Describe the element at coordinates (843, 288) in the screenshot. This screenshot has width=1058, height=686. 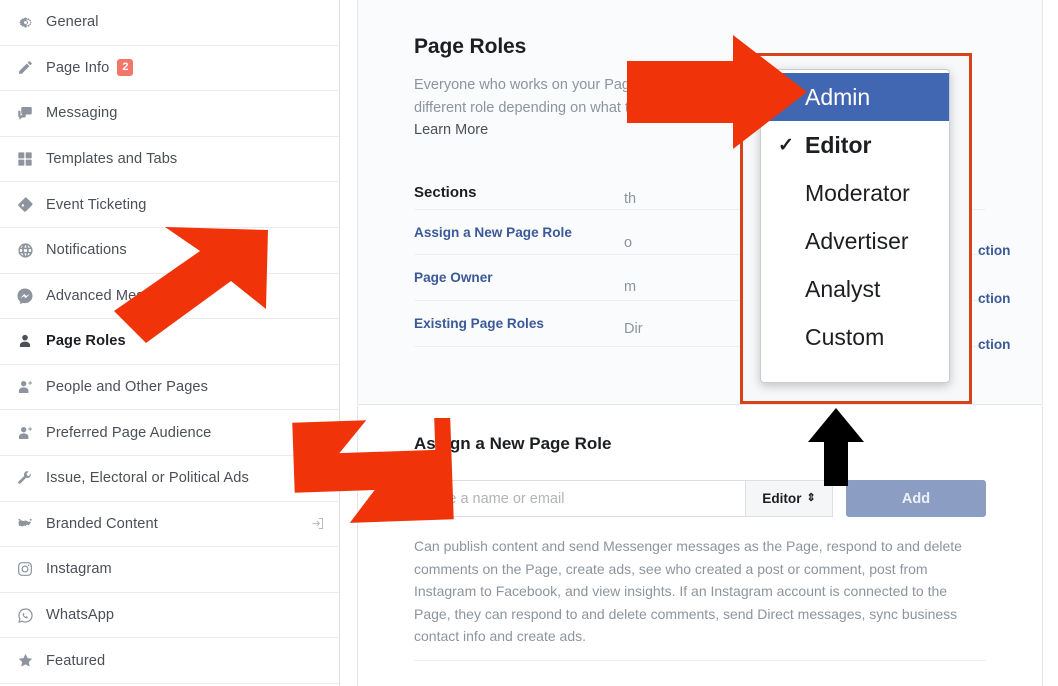
I see `dropdown-option-label: Analyst` at that location.